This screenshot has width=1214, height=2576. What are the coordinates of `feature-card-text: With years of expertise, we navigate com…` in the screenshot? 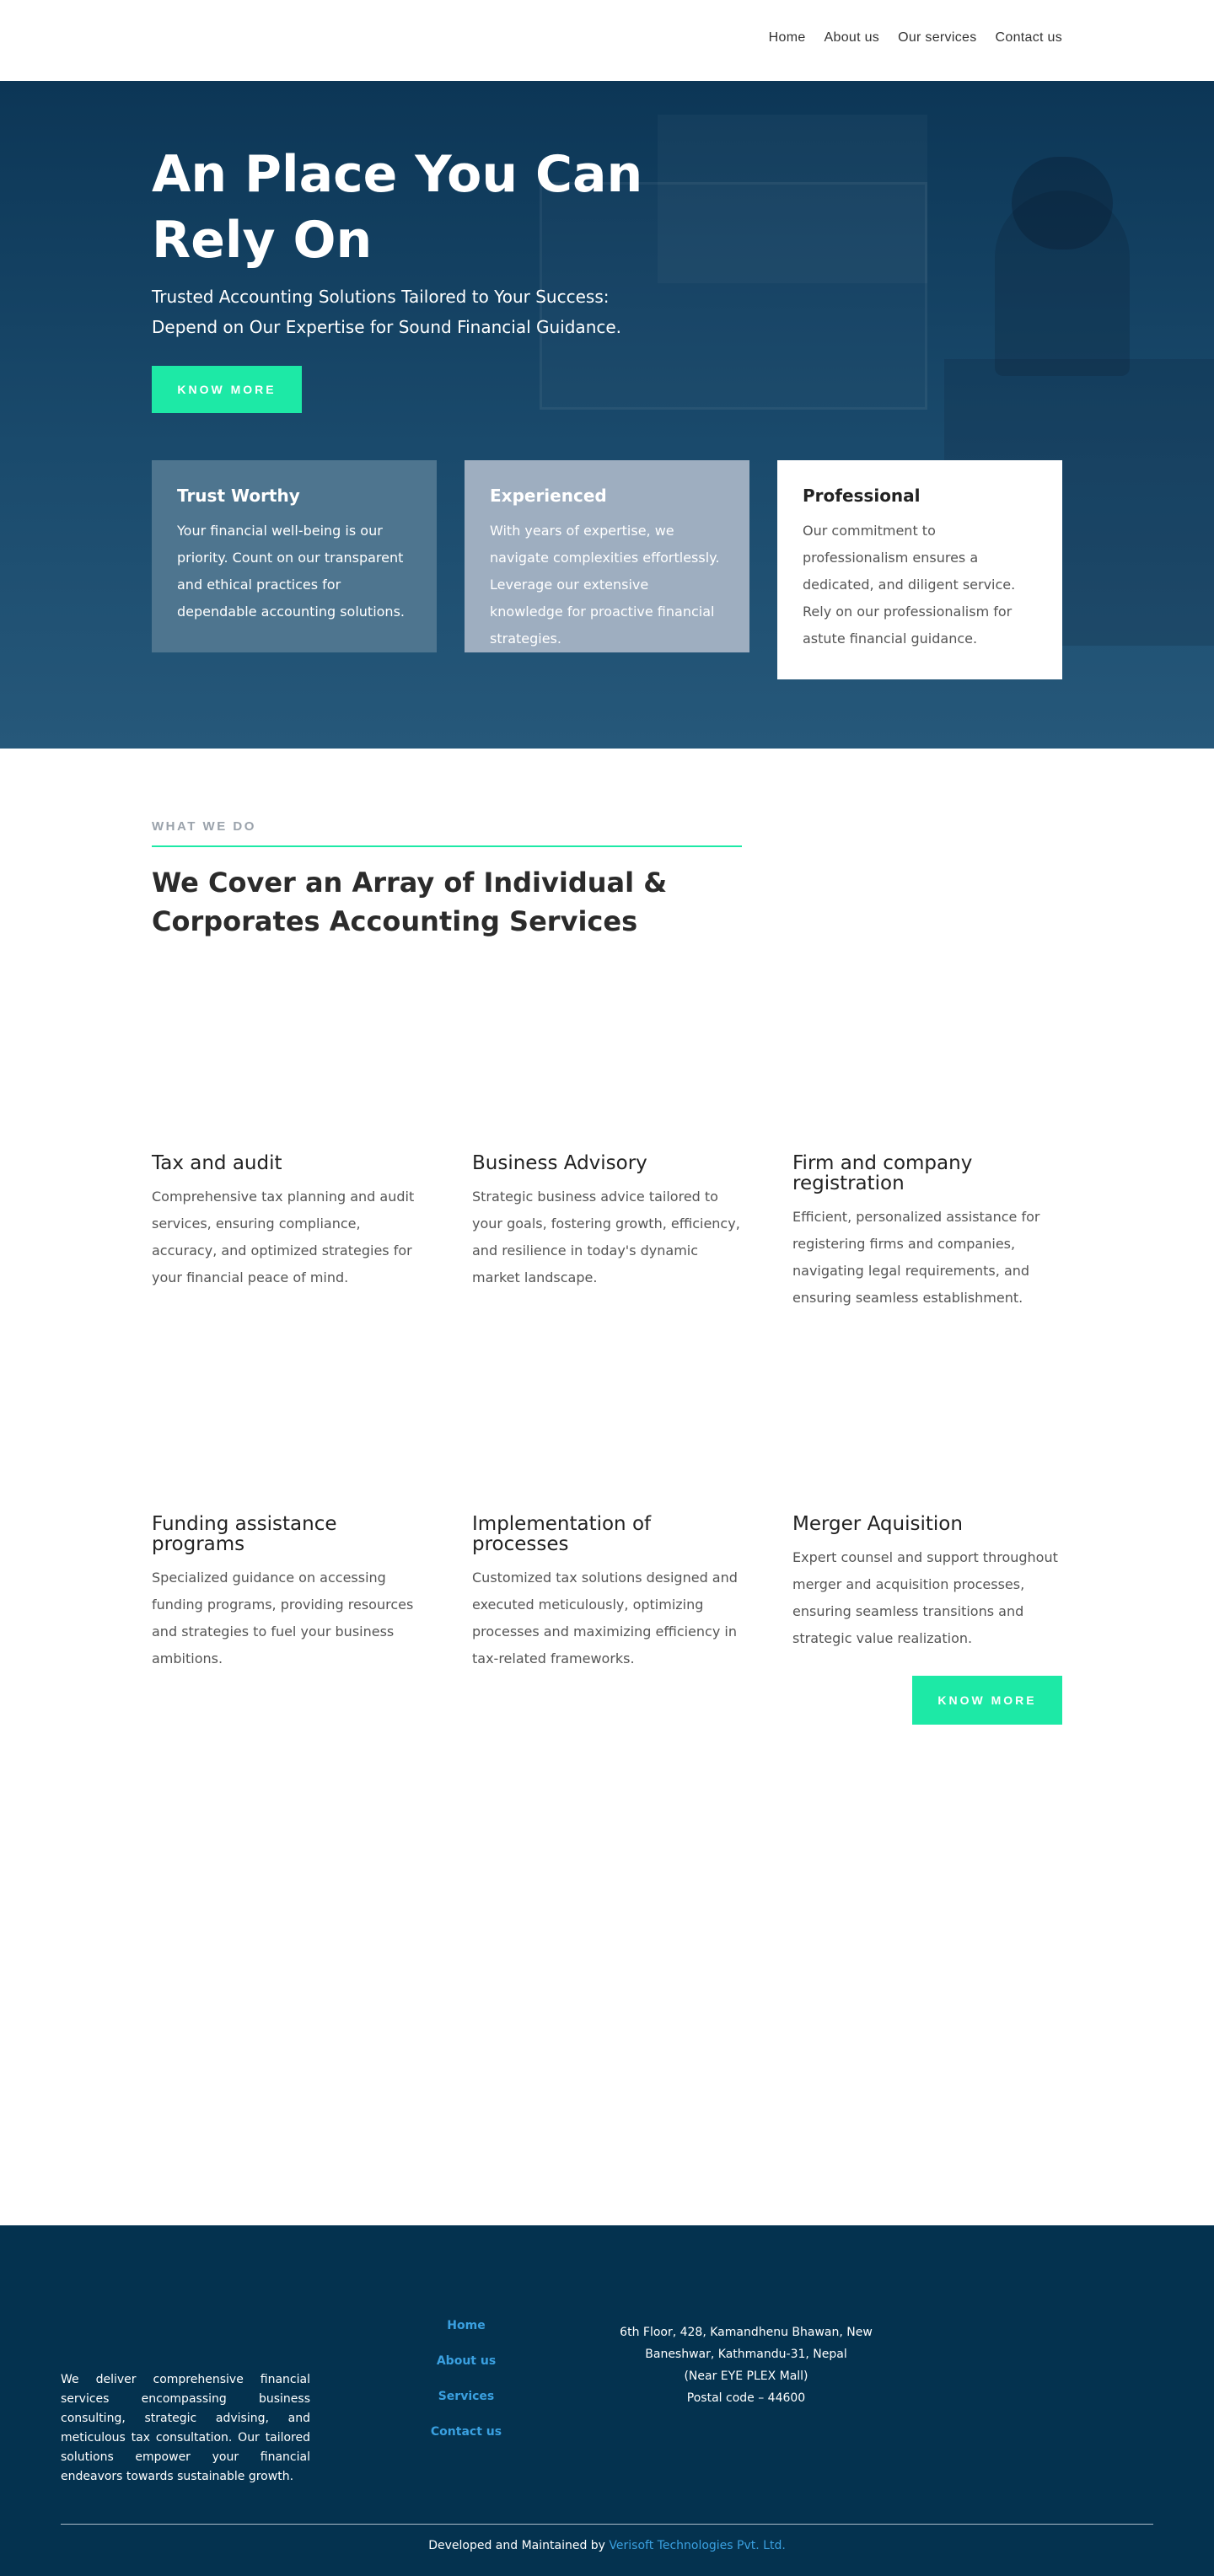 It's located at (605, 585).